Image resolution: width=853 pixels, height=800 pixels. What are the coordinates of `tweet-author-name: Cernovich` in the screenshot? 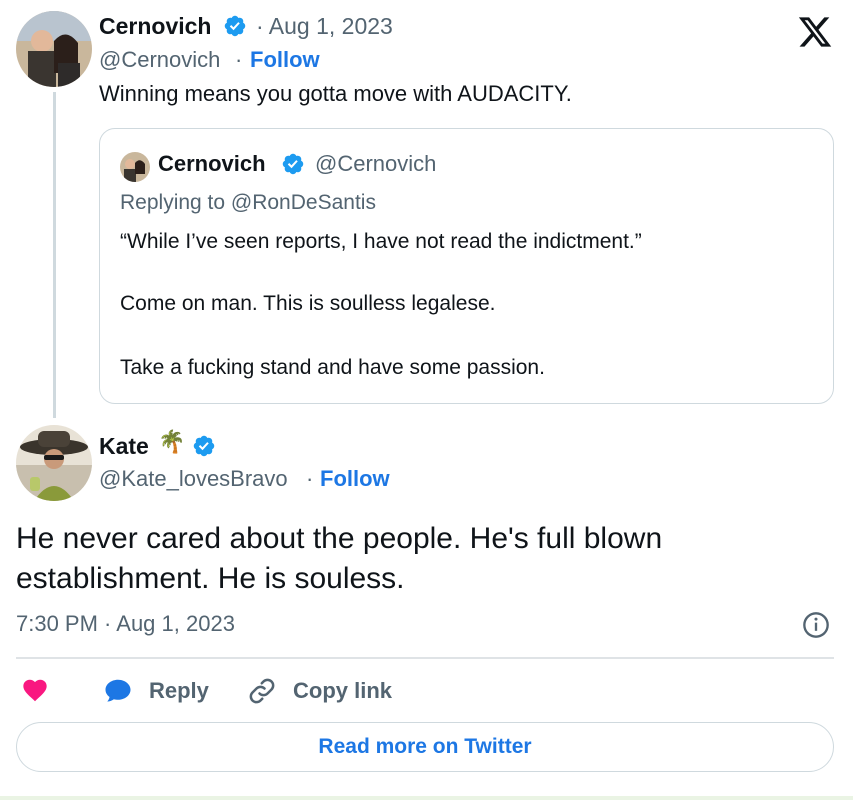 It's located at (155, 26).